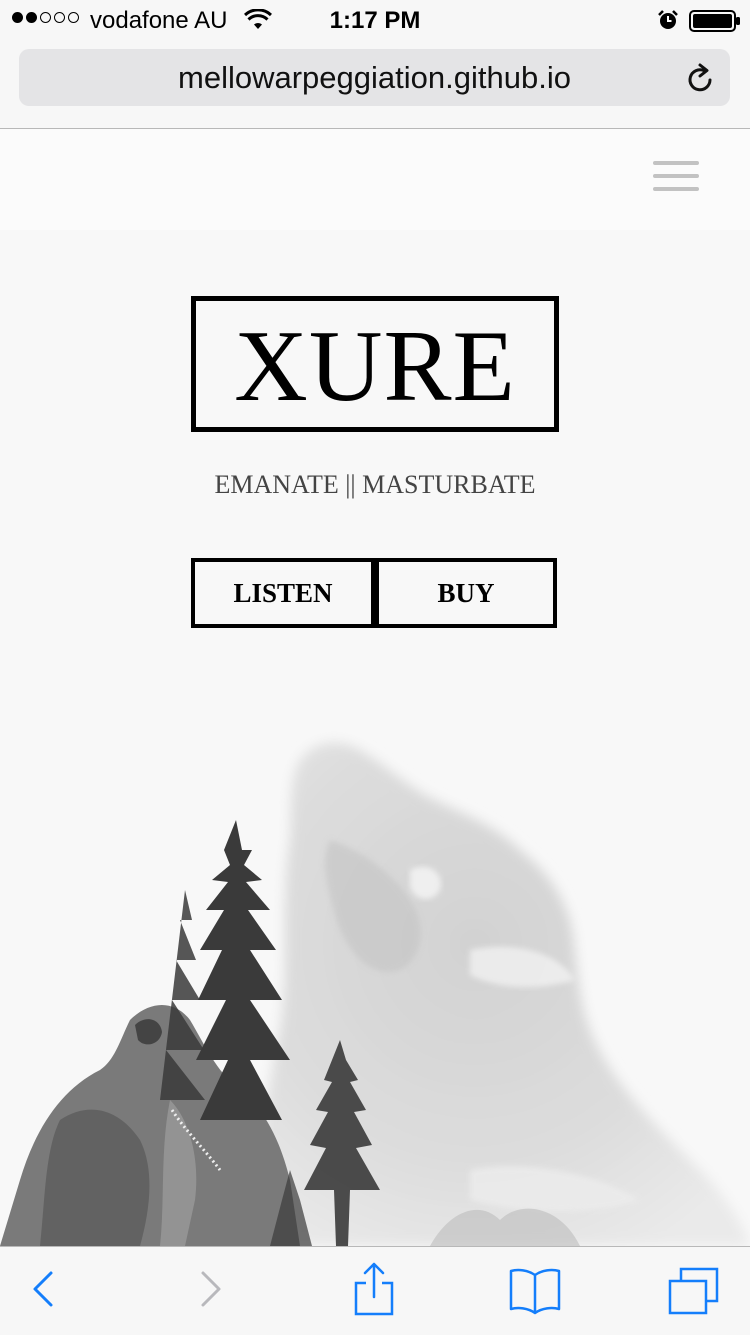 Image resolution: width=750 pixels, height=1335 pixels. I want to click on site-logo: XURE, so click(375, 364).